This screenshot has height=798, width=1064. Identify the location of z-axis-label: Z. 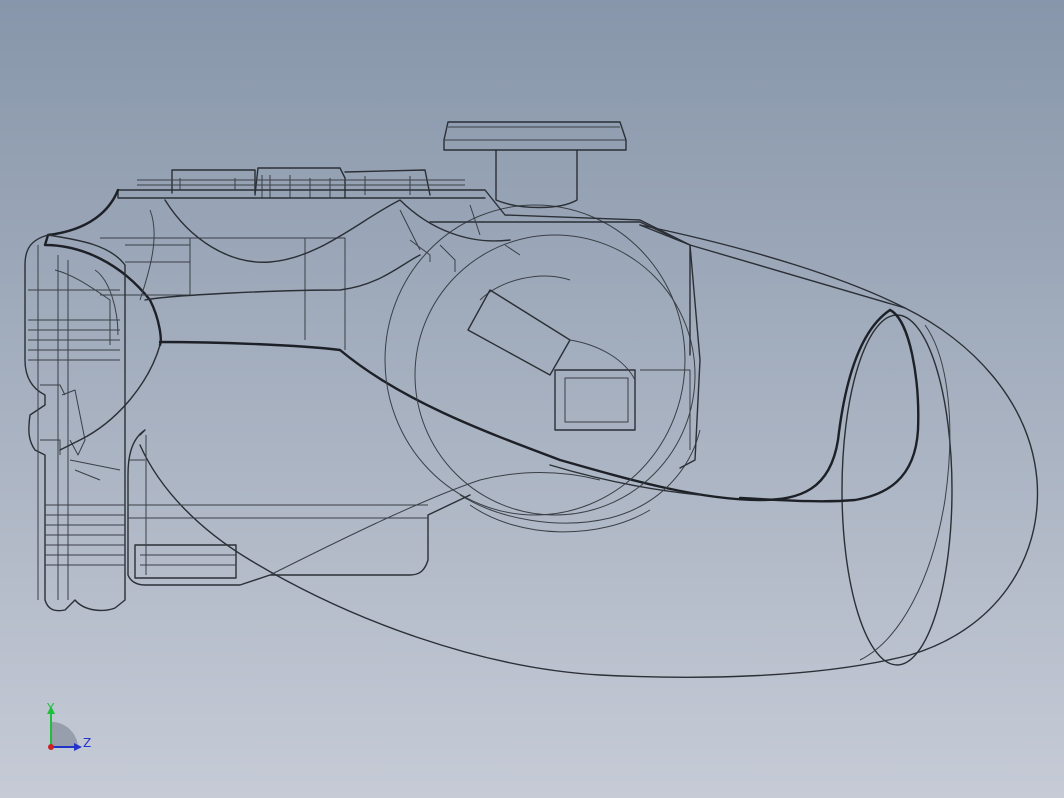
(87, 743).